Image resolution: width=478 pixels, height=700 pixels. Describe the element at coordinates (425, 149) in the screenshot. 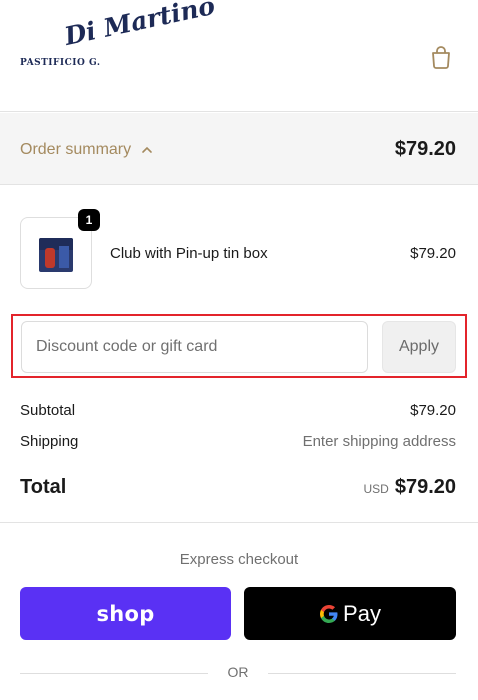

I see `order-summary-total: $79.20` at that location.